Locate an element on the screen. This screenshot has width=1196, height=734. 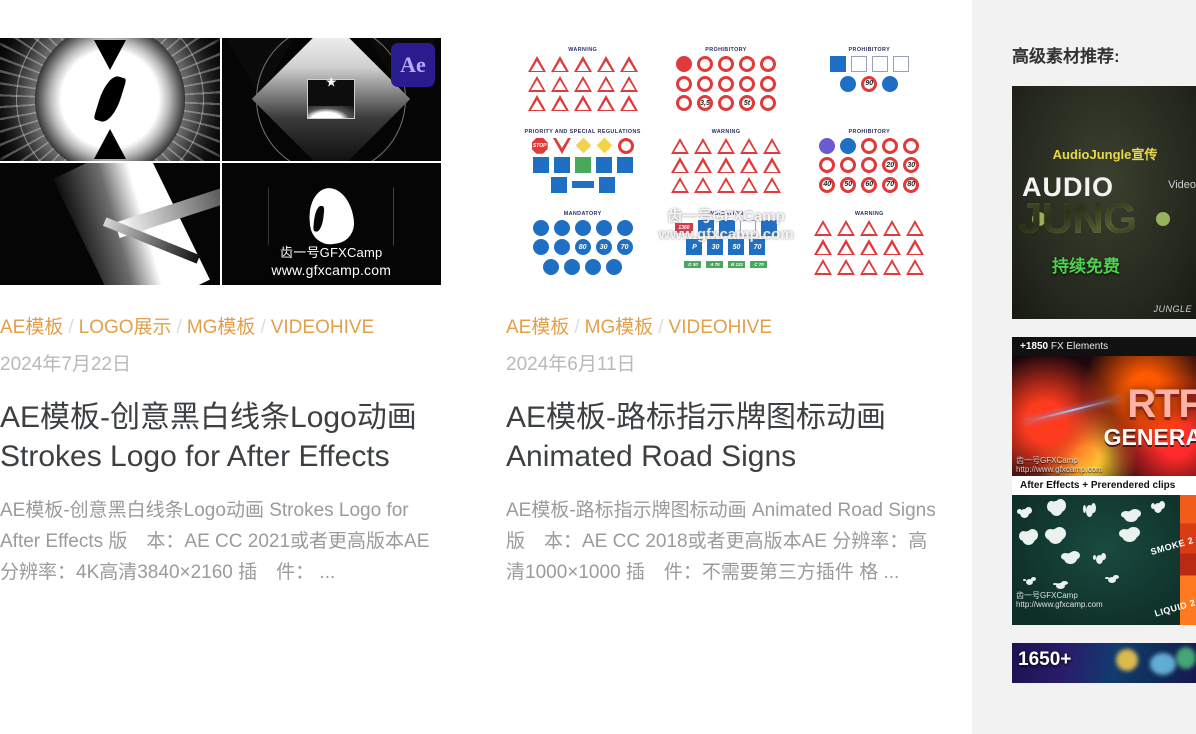
ad-title-sub: GENERA is located at coordinates (1149, 437).